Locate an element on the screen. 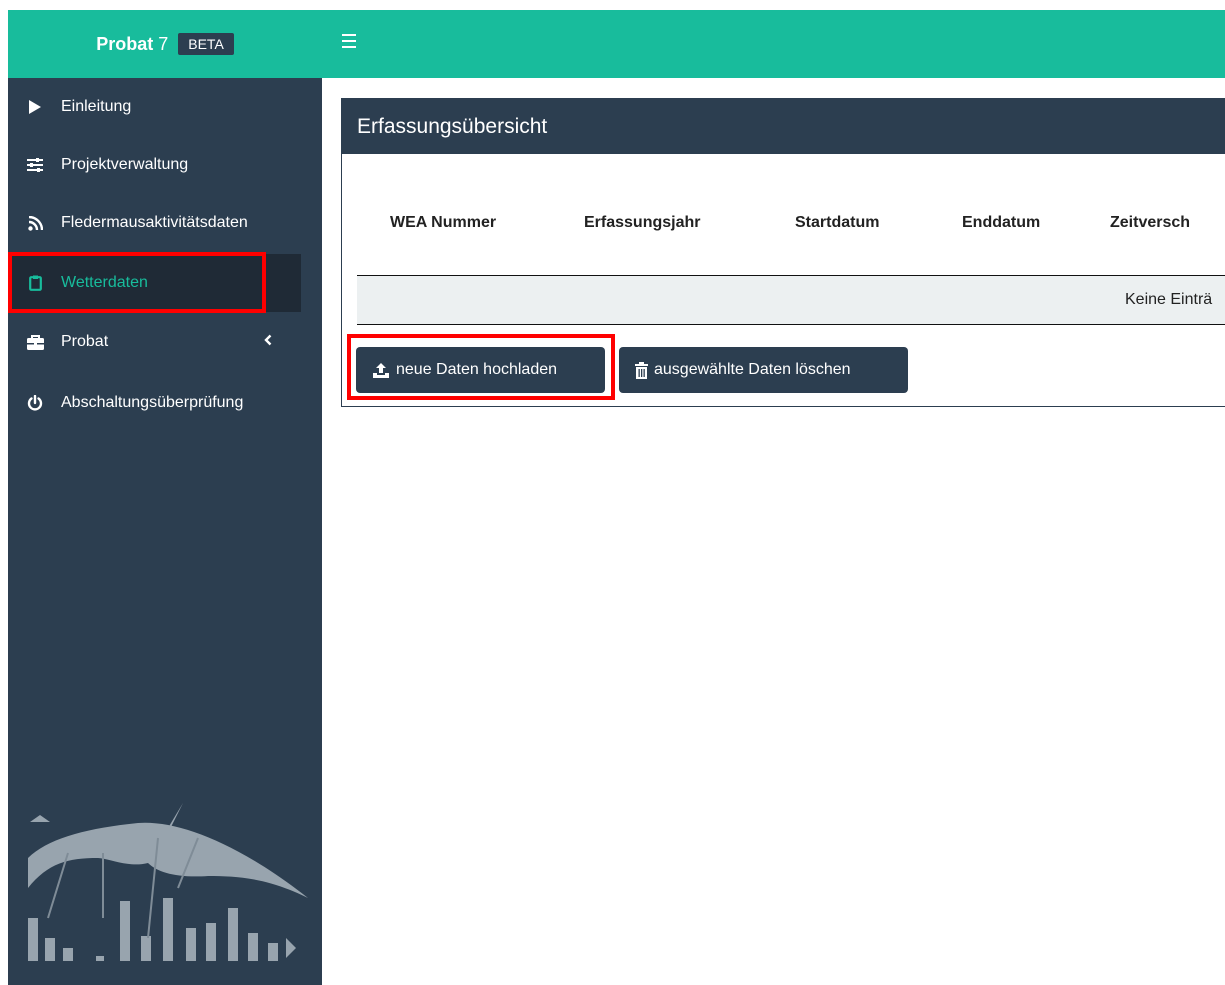 This screenshot has height=985, width=1225. column-header-erfassungsjahr: Erfassungsjahr is located at coordinates (642, 223).